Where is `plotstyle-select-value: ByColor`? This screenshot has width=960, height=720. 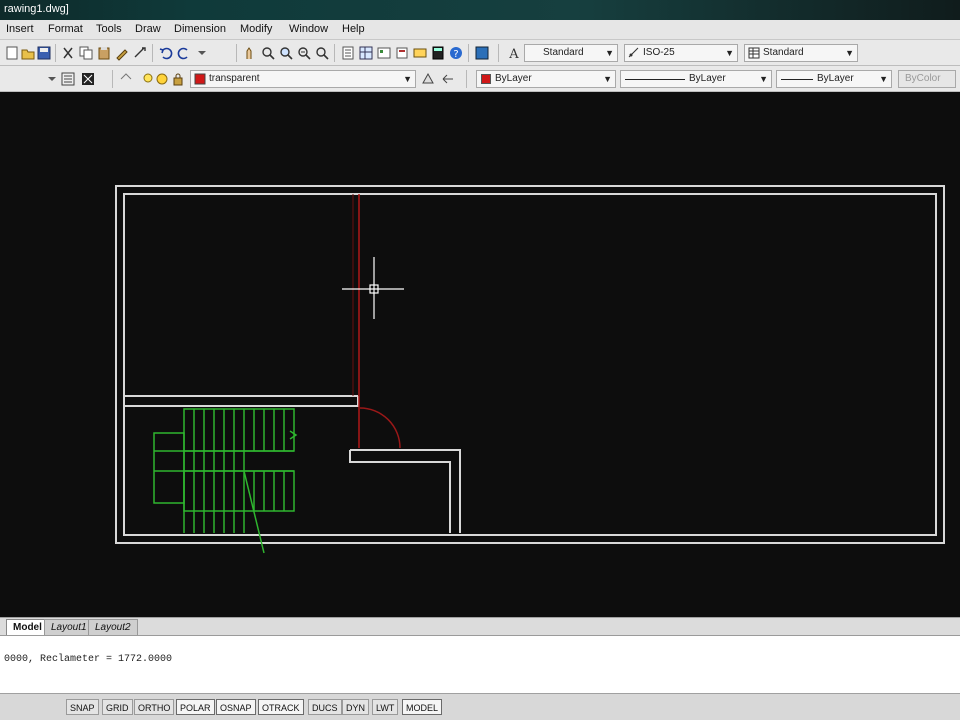
plotstyle-select-value: ByColor is located at coordinates (923, 78).